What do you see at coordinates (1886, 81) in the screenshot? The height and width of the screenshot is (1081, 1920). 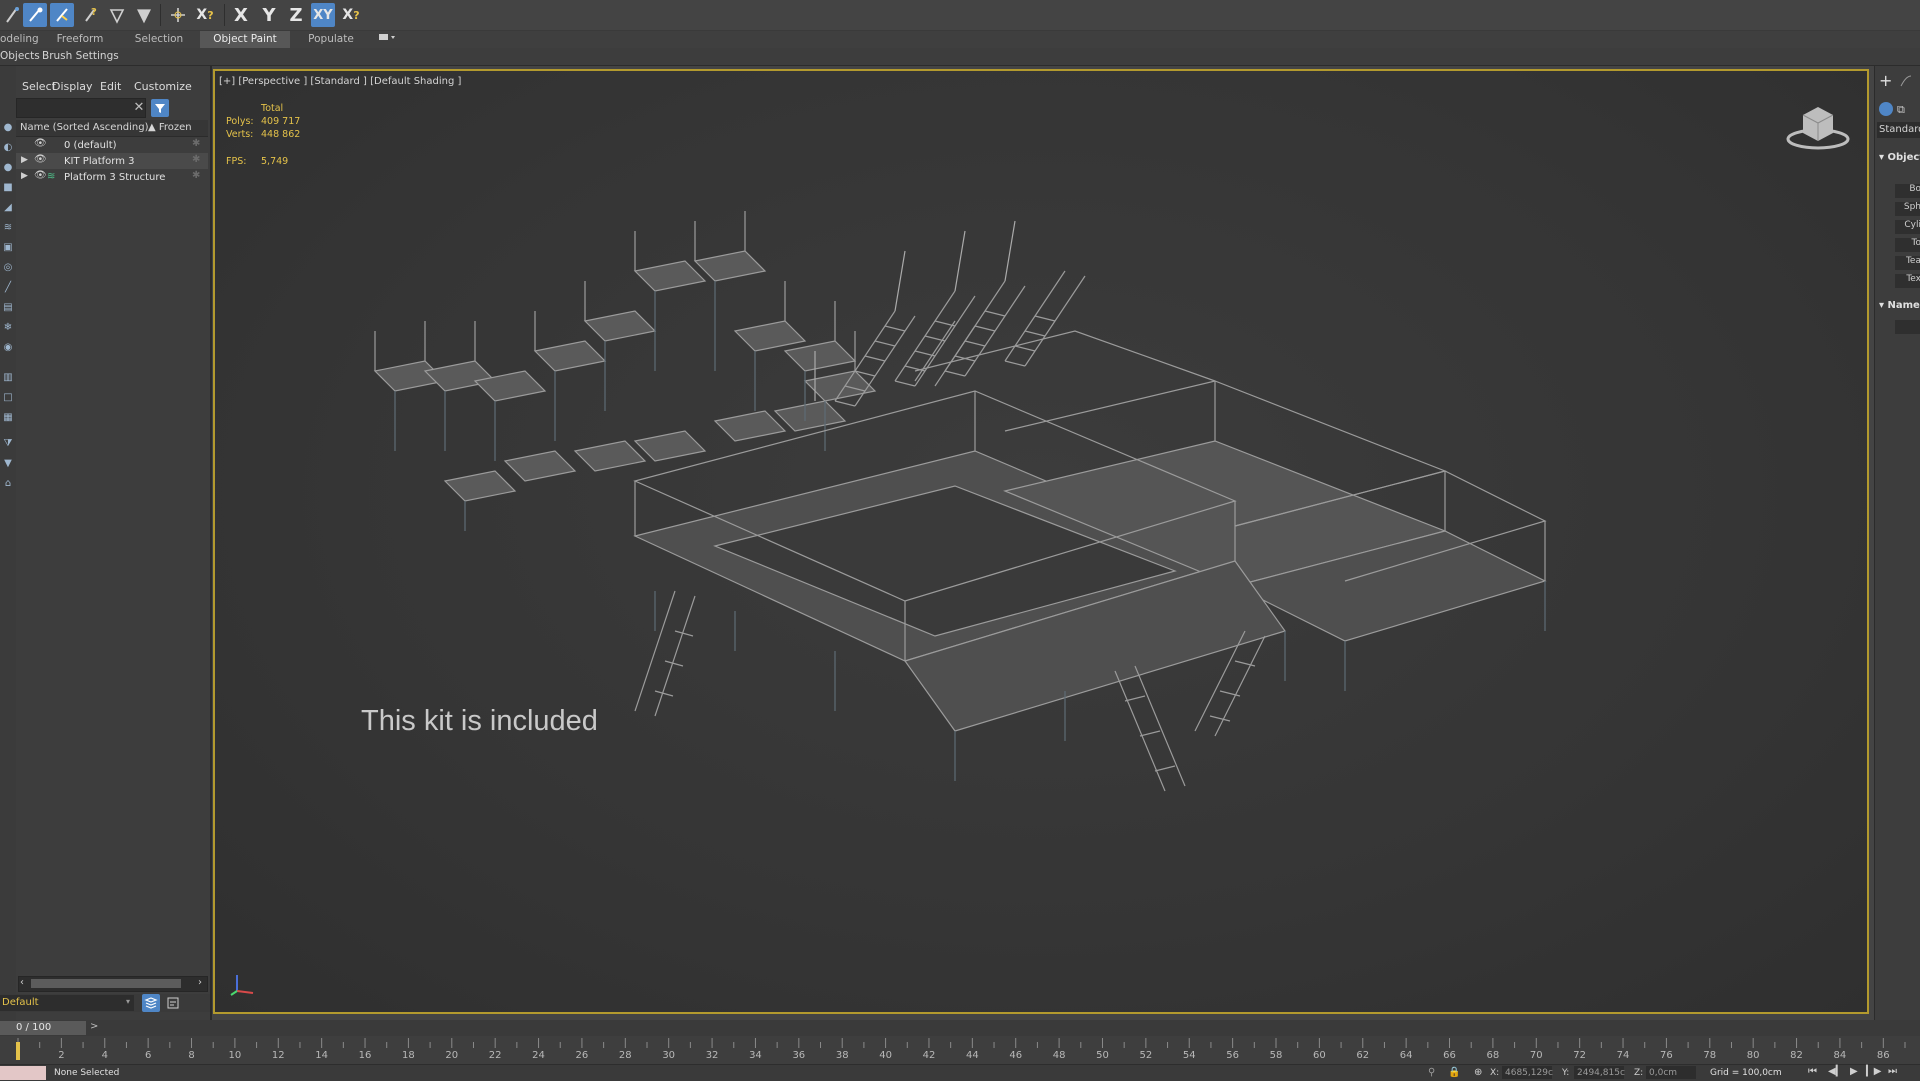 I see `create-tab-icon: +` at bounding box center [1886, 81].